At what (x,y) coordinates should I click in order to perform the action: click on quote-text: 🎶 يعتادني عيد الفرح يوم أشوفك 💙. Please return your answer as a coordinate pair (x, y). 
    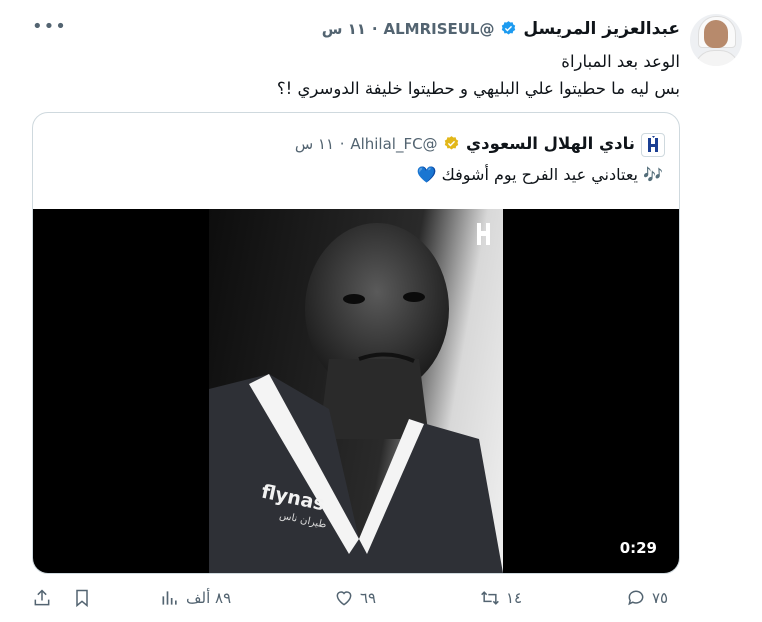
    Looking at the image, I should click on (539, 174).